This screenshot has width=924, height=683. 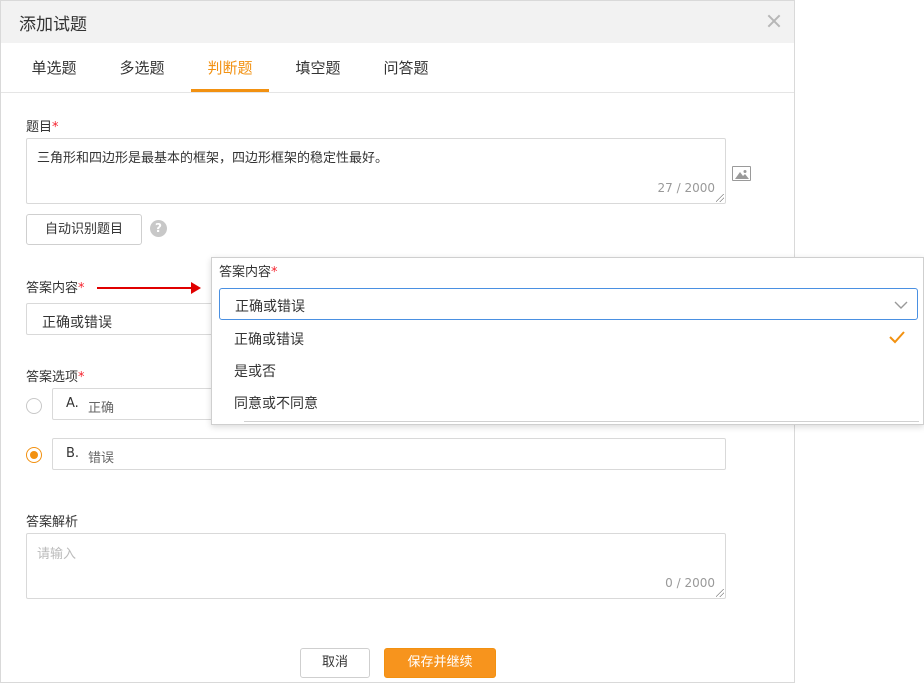 I want to click on chevron-down-icon, so click(x=901, y=305).